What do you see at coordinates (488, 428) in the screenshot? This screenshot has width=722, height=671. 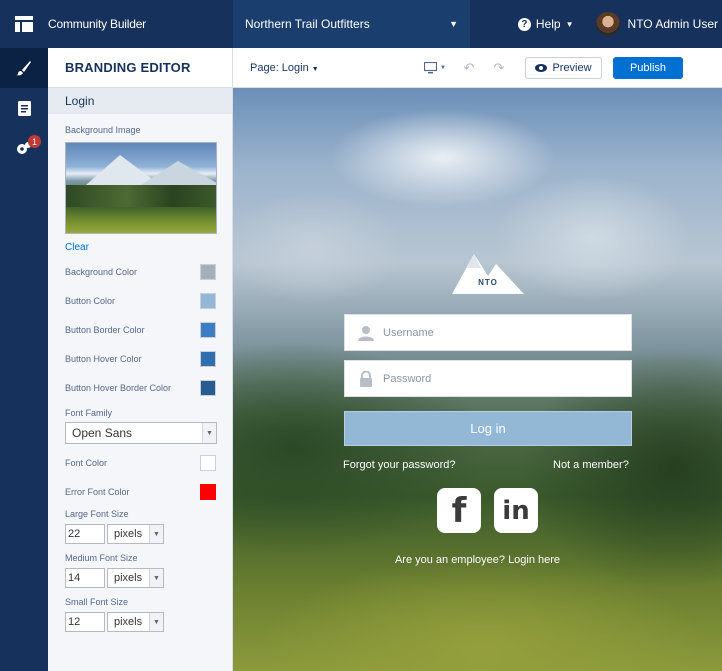 I see `login-button: Log in` at bounding box center [488, 428].